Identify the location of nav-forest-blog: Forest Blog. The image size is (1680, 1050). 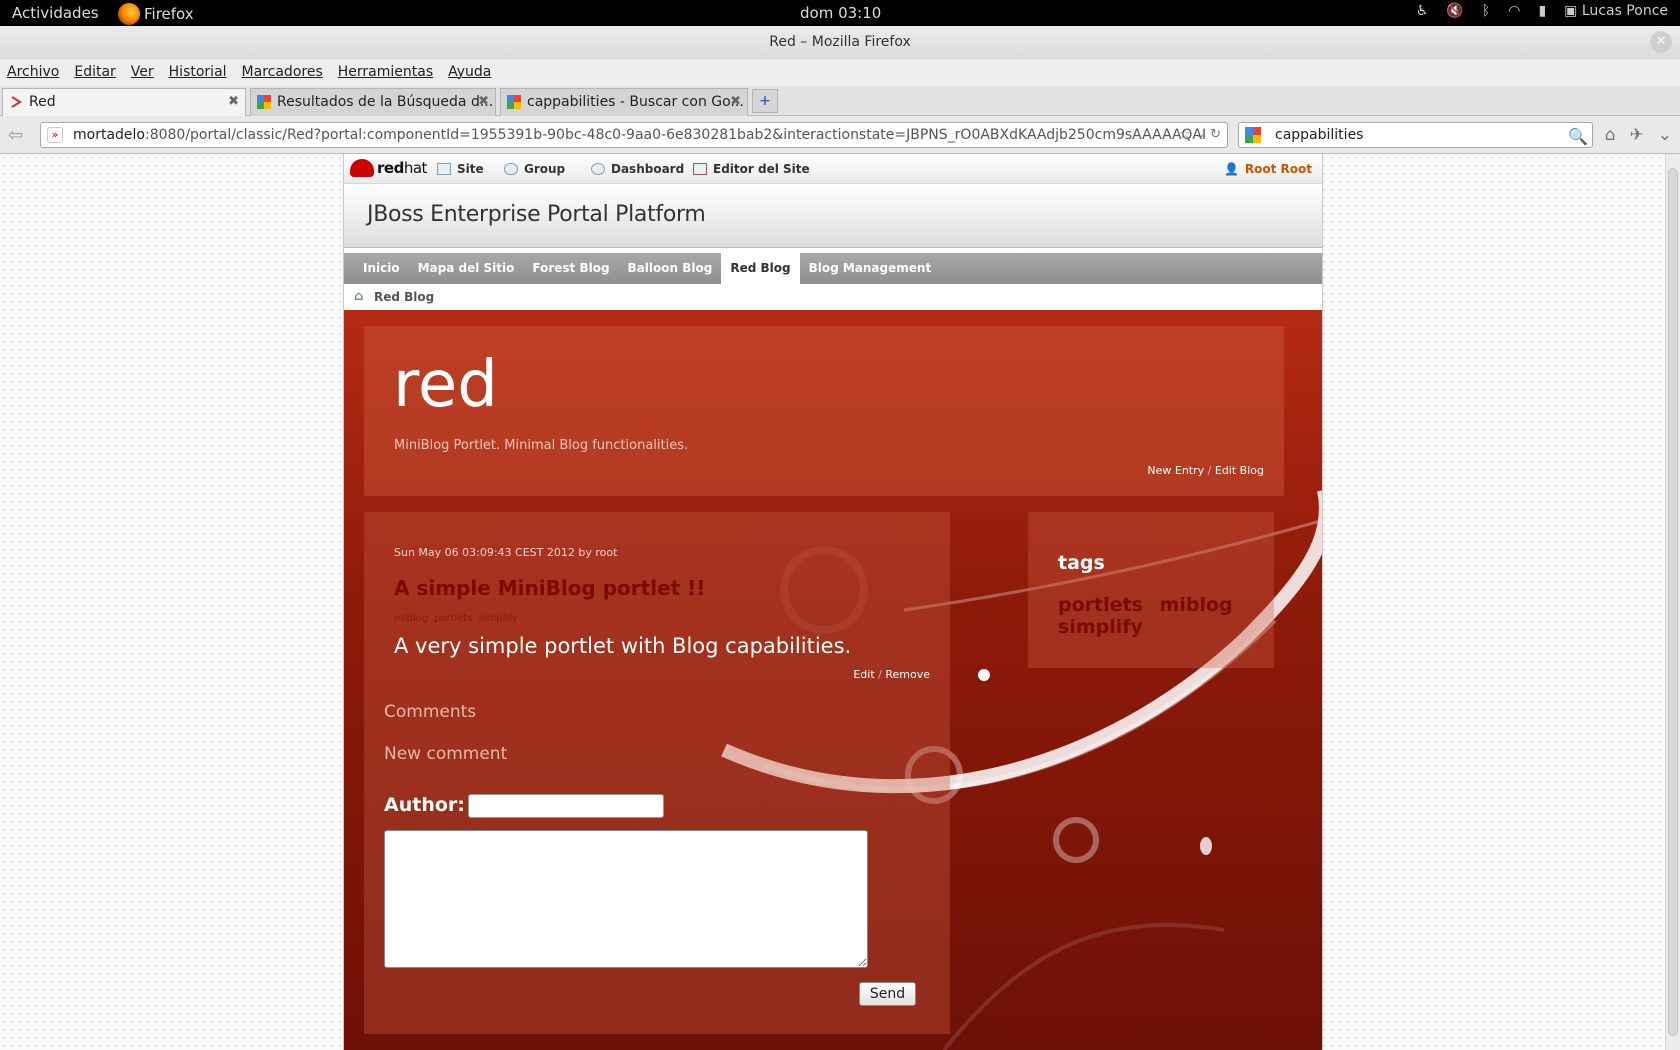
(570, 268).